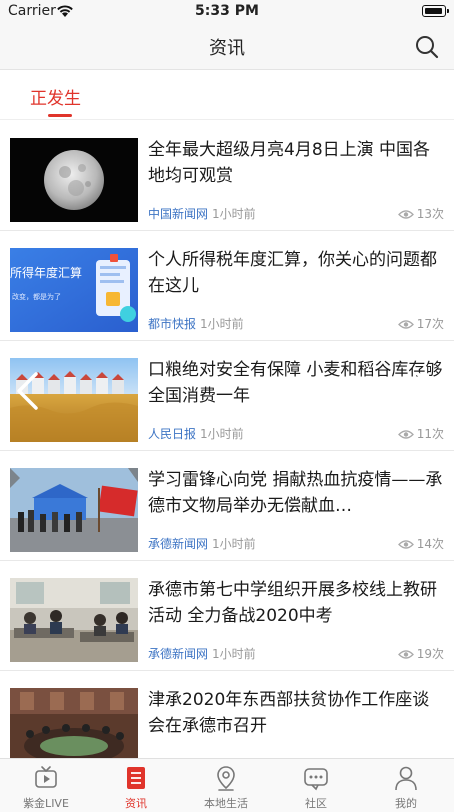 This screenshot has height=812, width=454. Describe the element at coordinates (74, 510) in the screenshot. I see `news-thumbnail-blood-donation` at that location.